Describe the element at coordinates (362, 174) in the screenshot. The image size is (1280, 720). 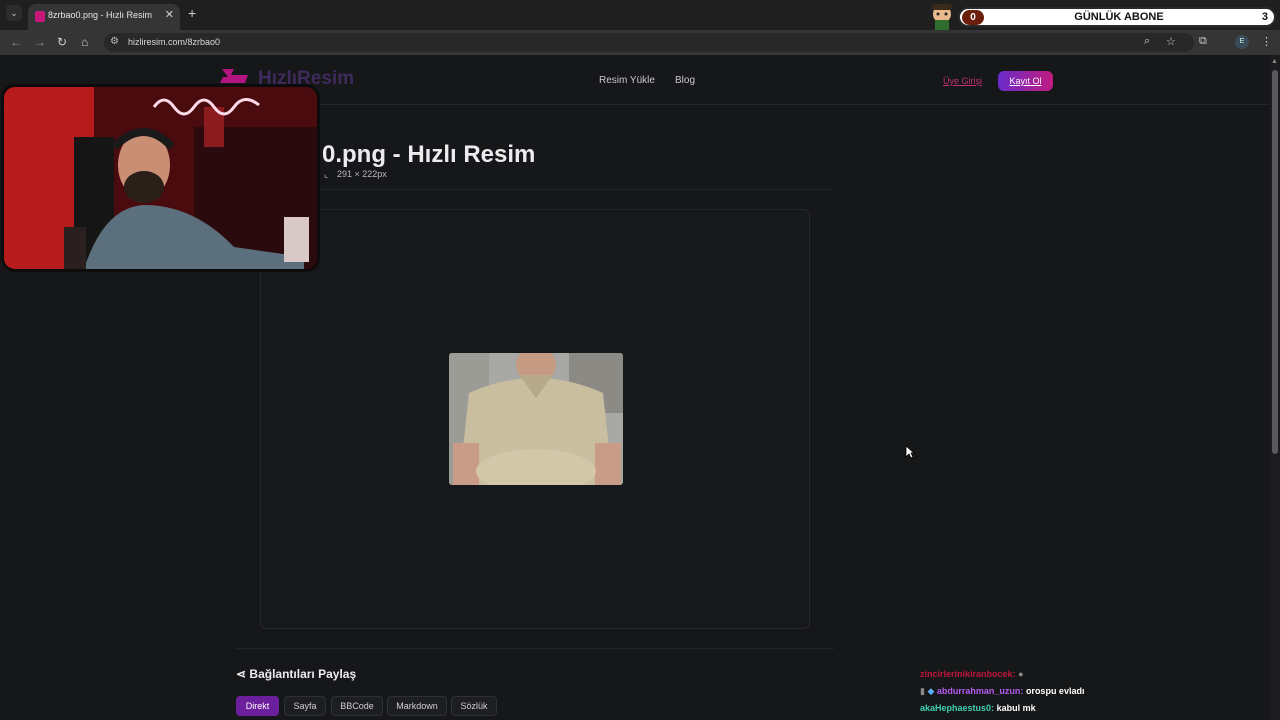
I see `image-dimensions: 291 × 222px` at that location.